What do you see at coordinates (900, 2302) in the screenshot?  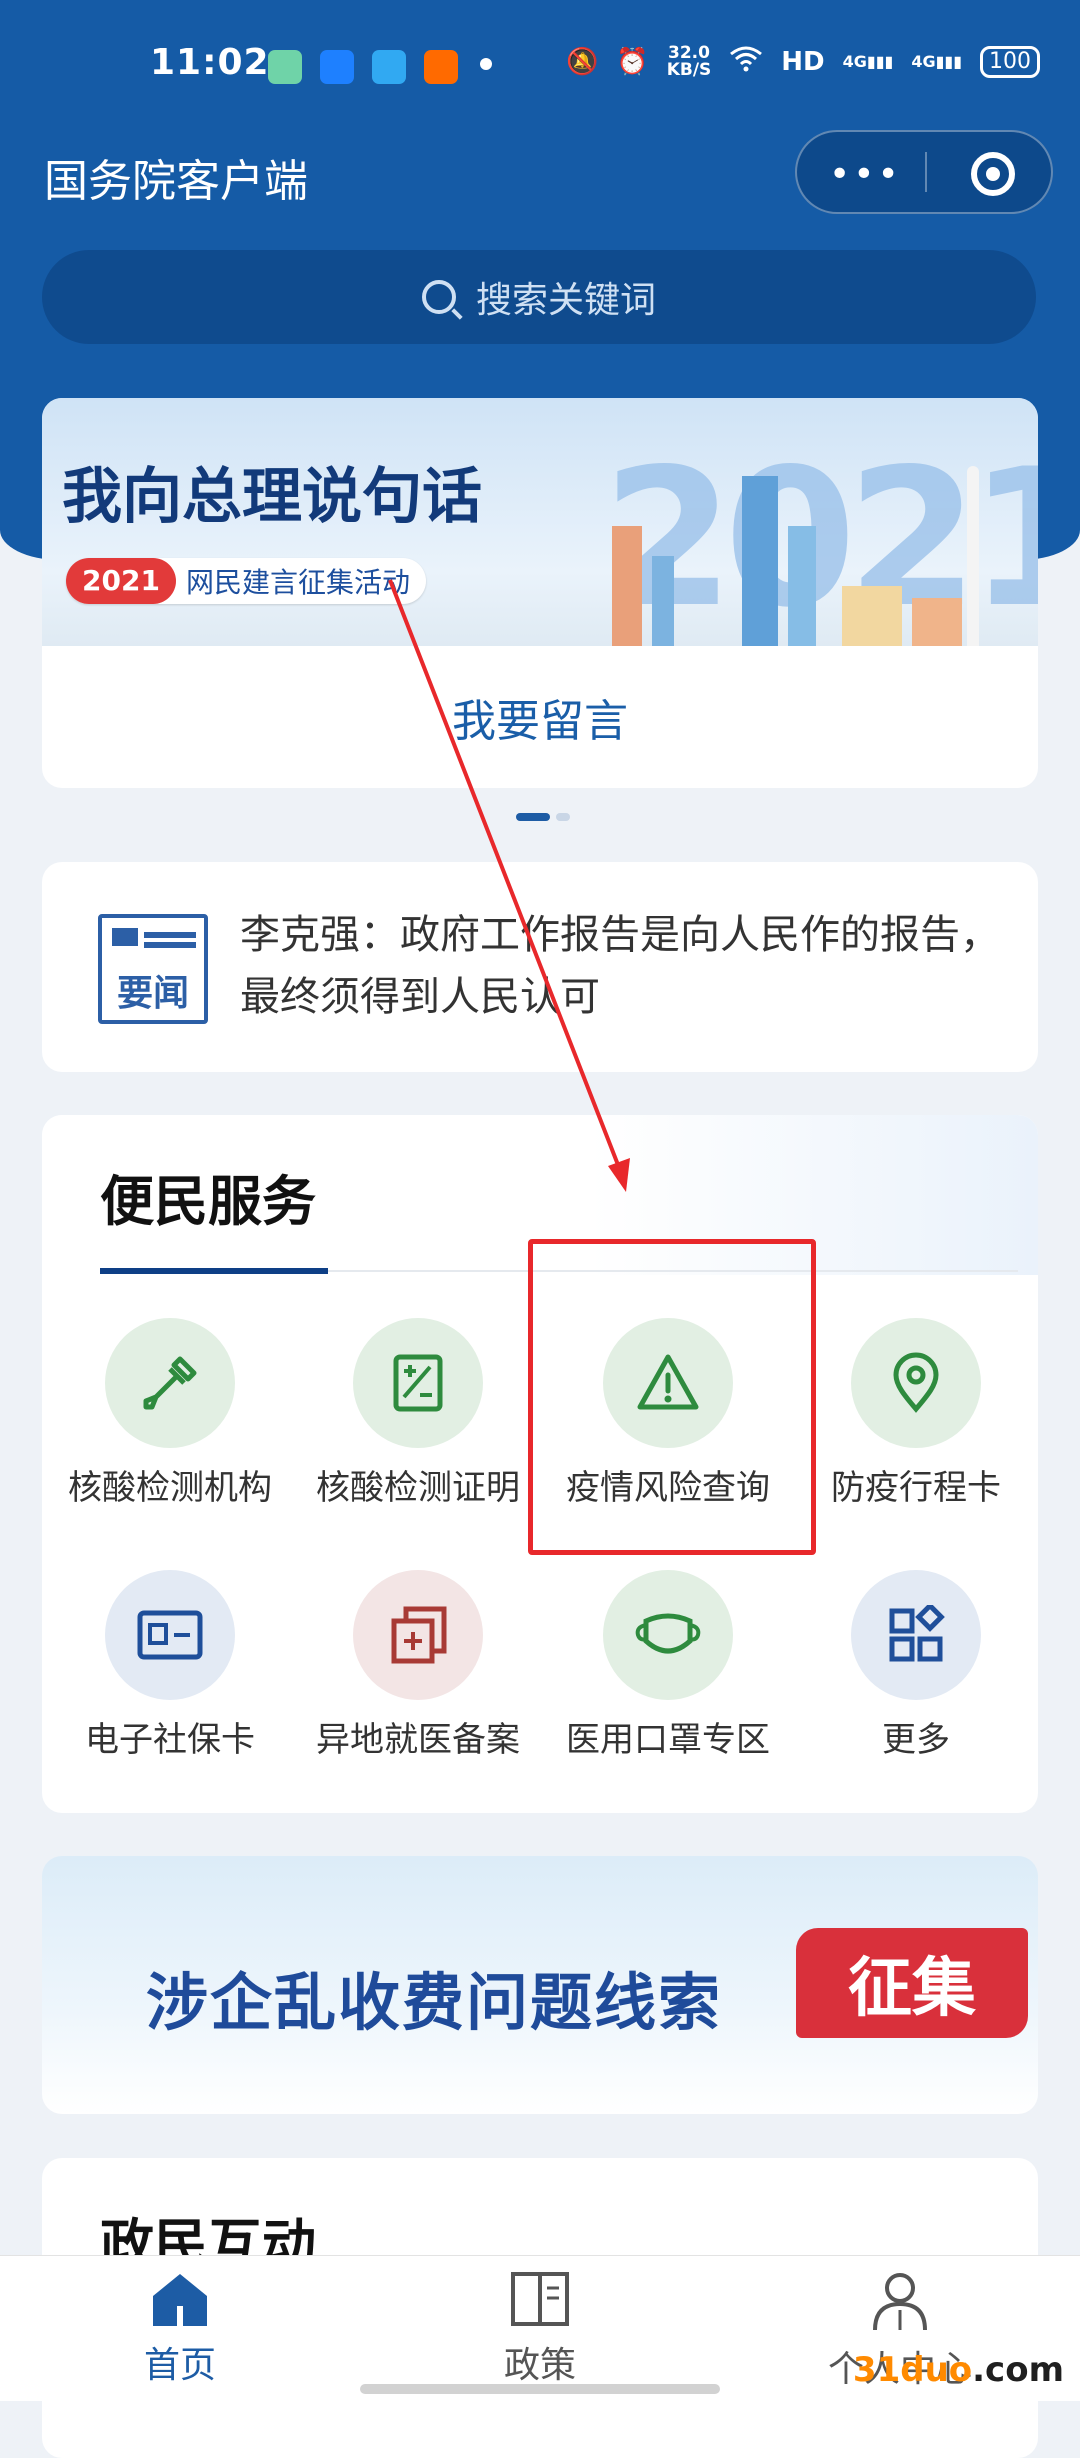 I see `user-icon` at bounding box center [900, 2302].